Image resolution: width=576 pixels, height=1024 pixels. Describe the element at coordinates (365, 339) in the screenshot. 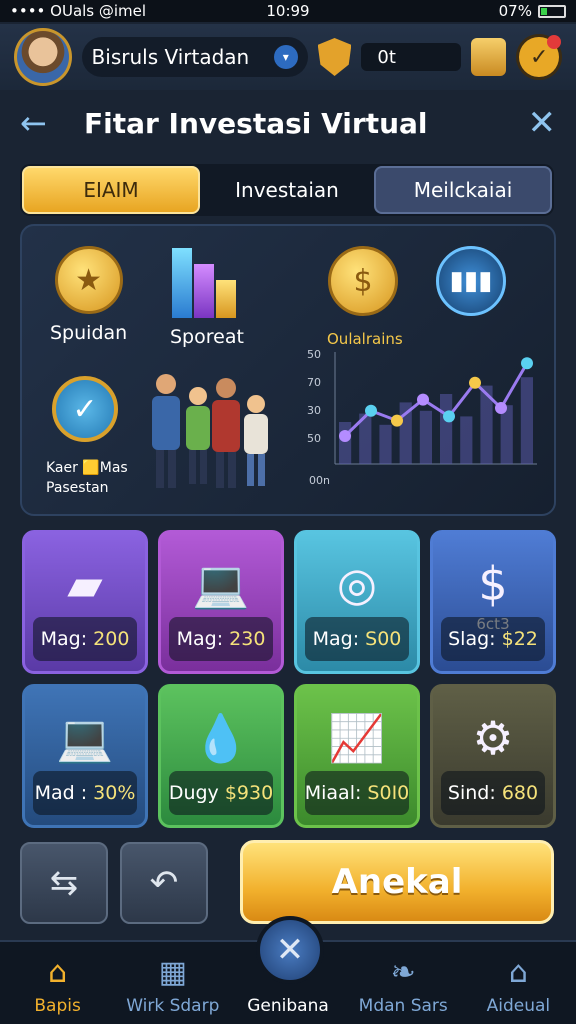

I see `chart-title: Oulalrains` at that location.